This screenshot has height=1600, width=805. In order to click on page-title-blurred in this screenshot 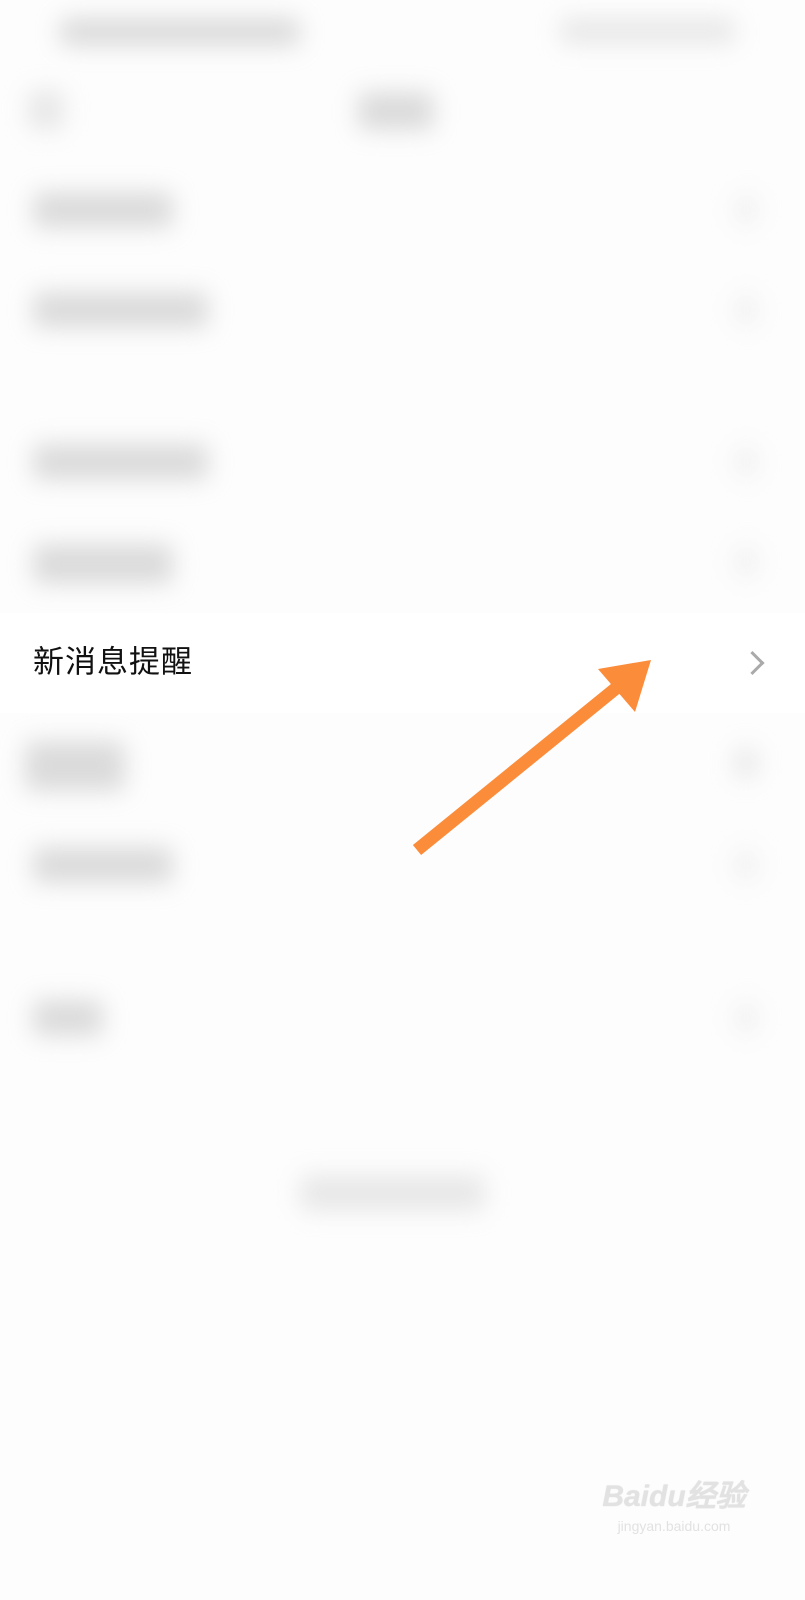, I will do `click(396, 111)`.